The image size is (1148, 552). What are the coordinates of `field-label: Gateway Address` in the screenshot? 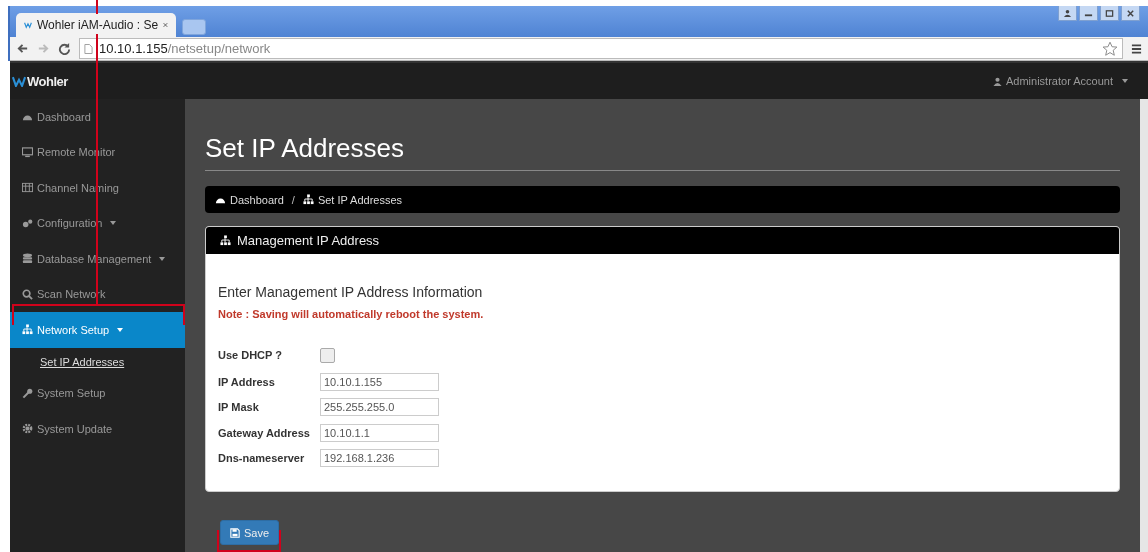 It's located at (264, 432).